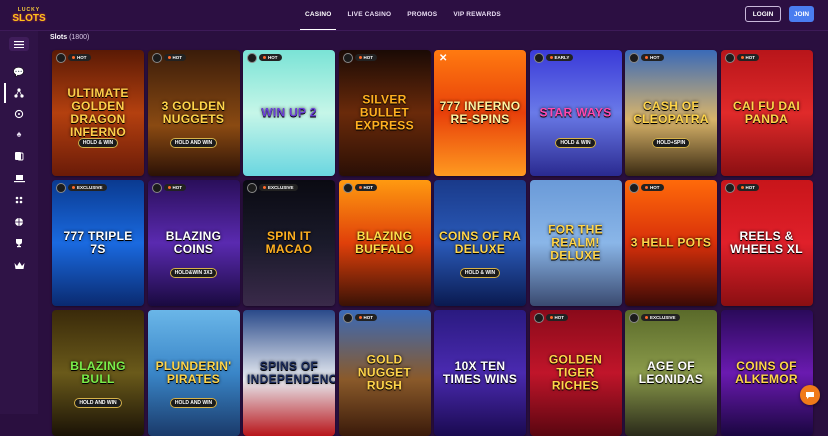 The width and height of the screenshot is (828, 436). I want to click on game-tile: HOT 3 Hell Pots, so click(671, 243).